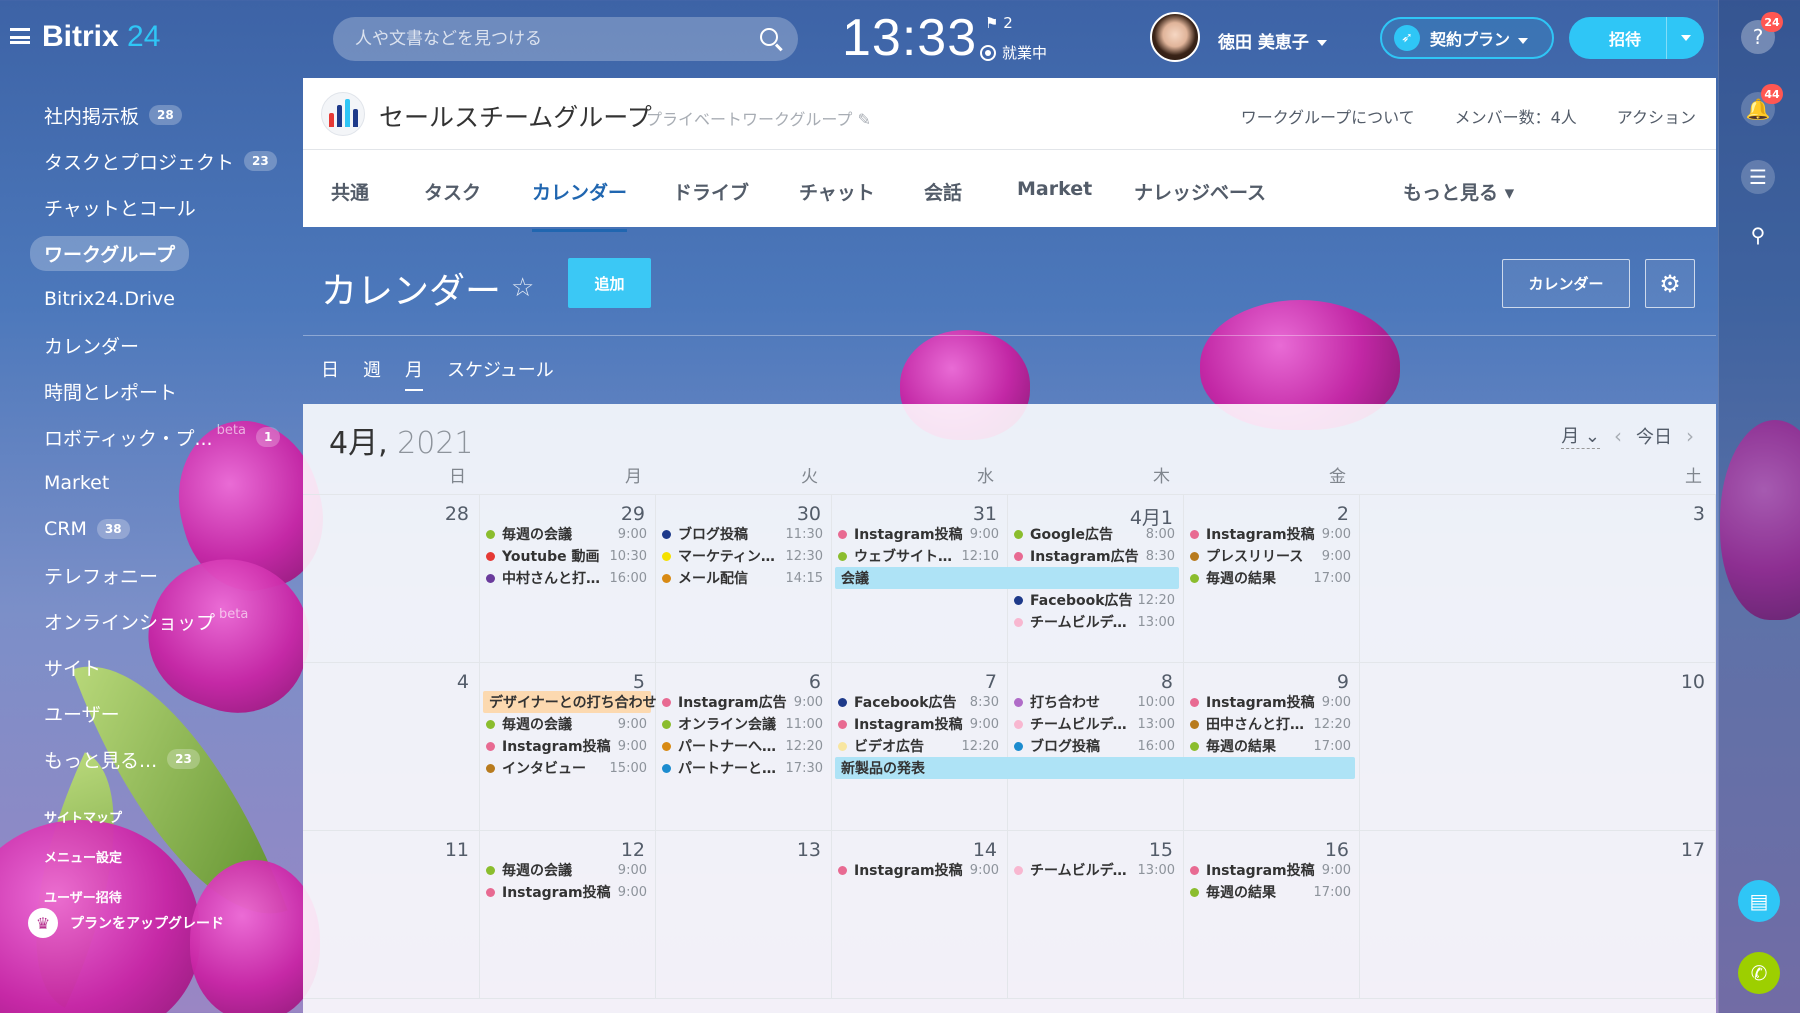 The height and width of the screenshot is (1013, 1800). What do you see at coordinates (909, 38) in the screenshot?
I see `clock: 13:33` at bounding box center [909, 38].